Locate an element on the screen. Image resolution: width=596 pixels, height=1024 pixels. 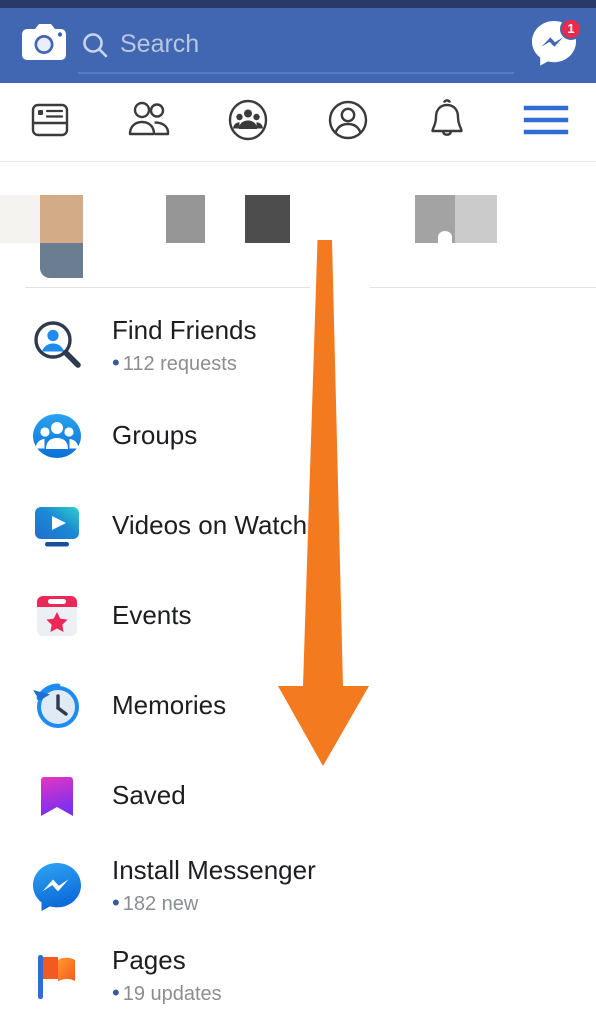
tab-groups is located at coordinates (248, 122).